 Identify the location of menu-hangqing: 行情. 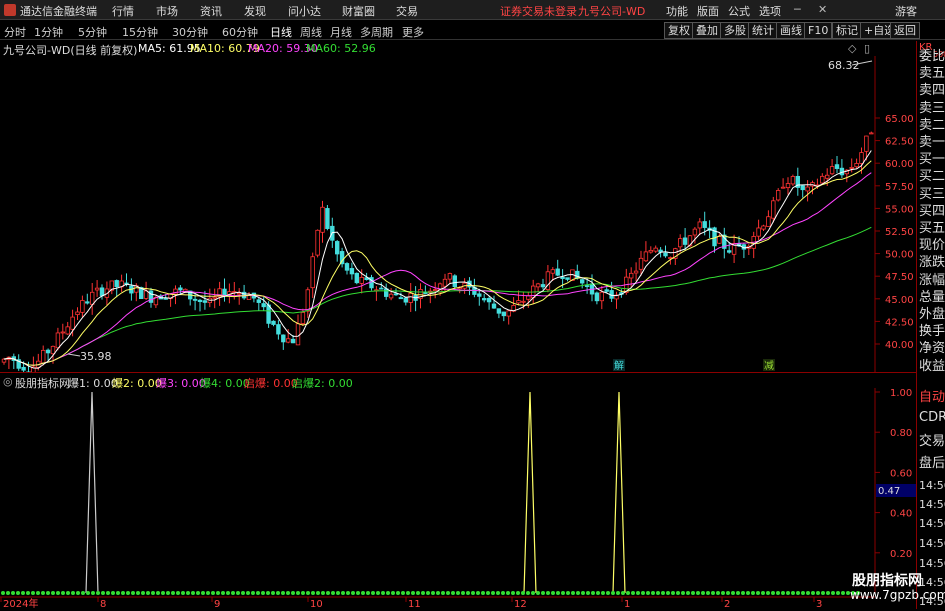
(123, 11).